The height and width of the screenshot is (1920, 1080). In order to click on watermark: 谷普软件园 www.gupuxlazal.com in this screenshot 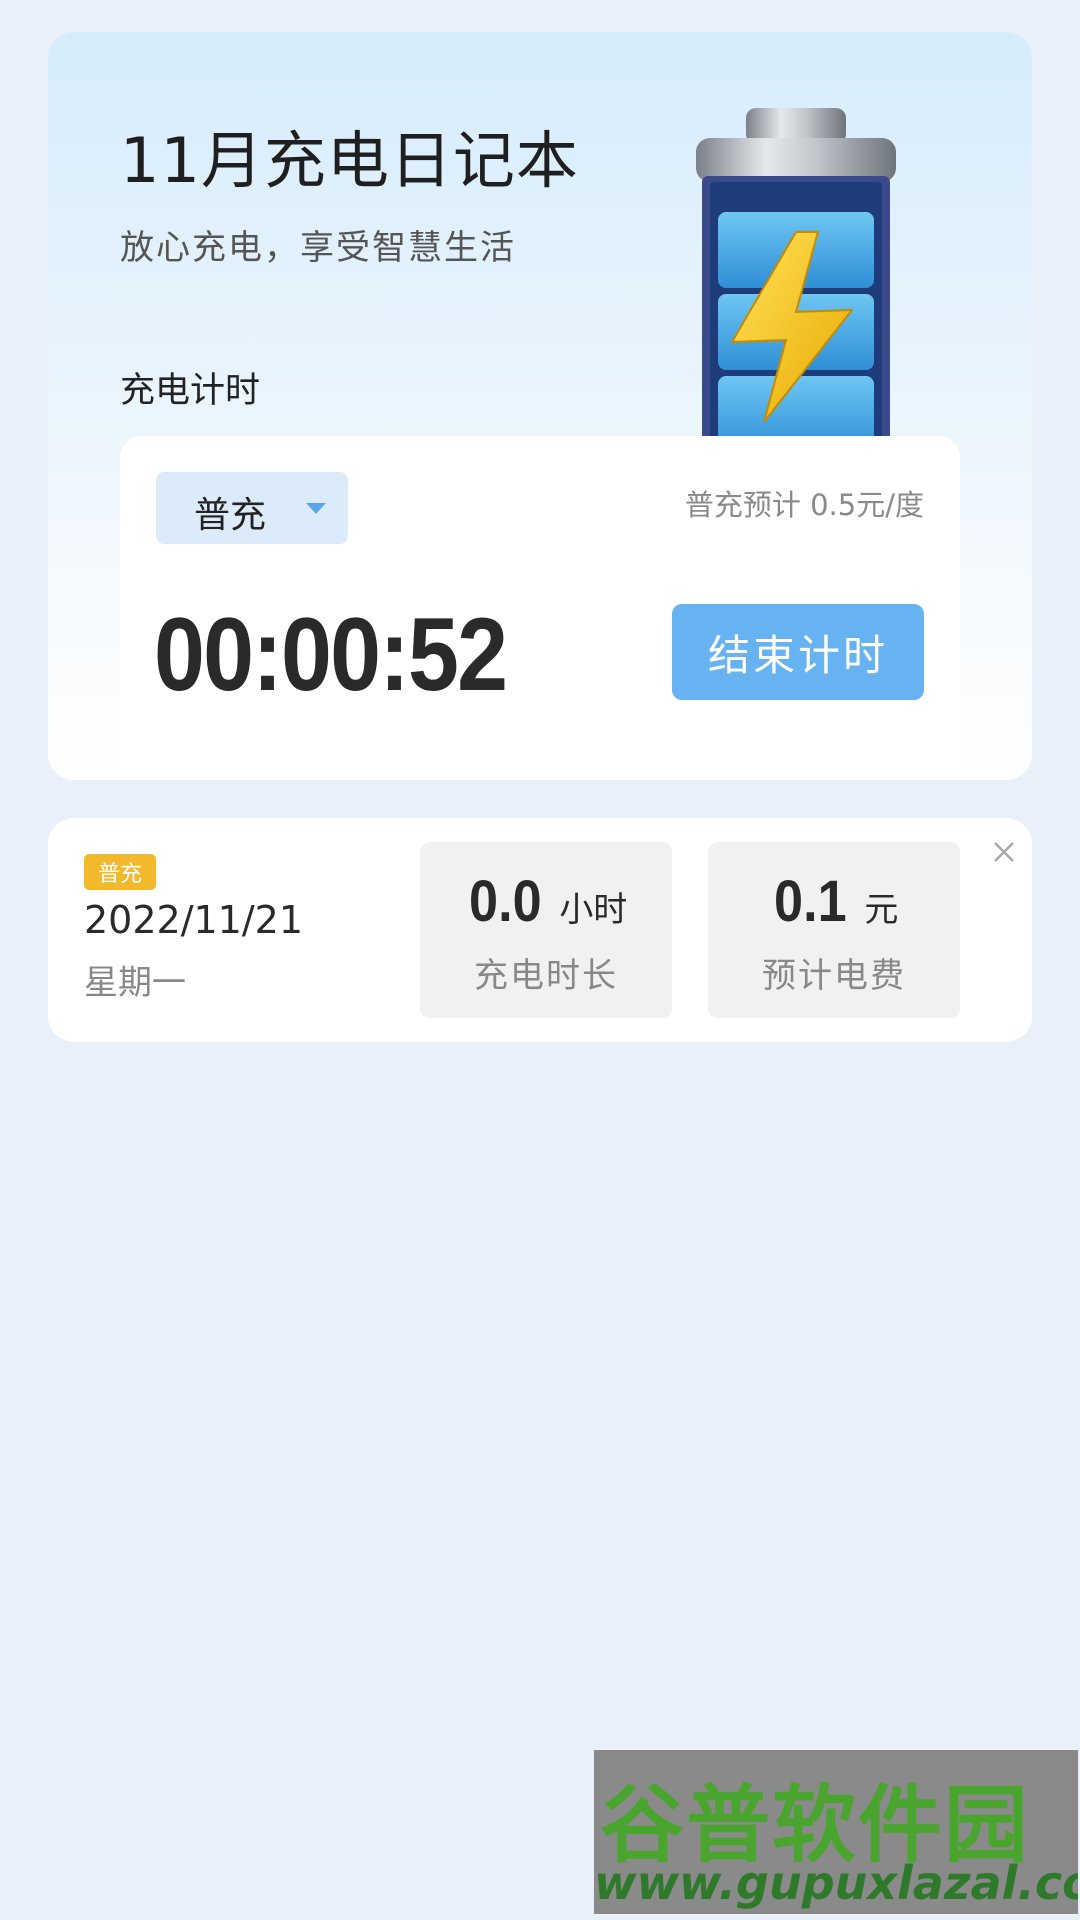, I will do `click(836, 1832)`.